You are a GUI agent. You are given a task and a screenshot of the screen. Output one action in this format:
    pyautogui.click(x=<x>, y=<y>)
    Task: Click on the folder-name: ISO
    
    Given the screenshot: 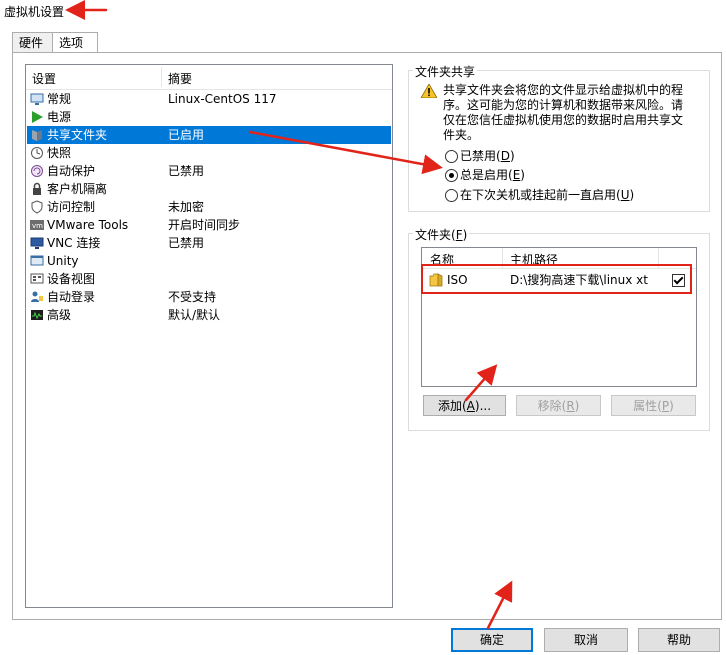 What is the action you would take?
    pyautogui.click(x=457, y=280)
    